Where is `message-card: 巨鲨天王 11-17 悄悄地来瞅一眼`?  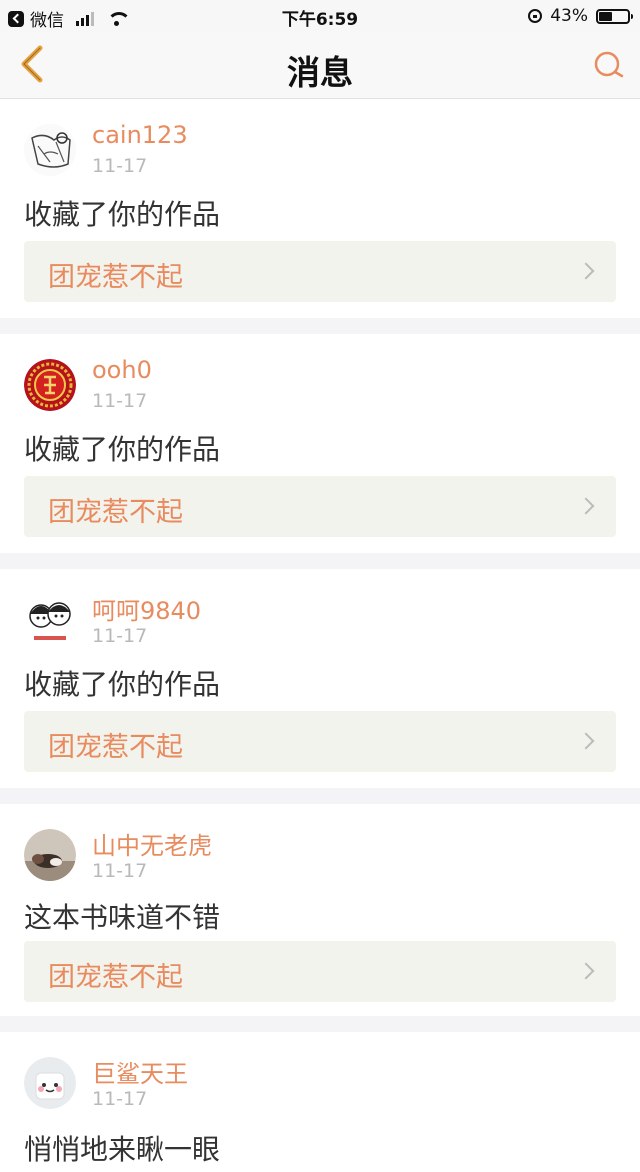 message-card: 巨鲨天王 11-17 悄悄地来瞅一眼 is located at coordinates (320, 1102).